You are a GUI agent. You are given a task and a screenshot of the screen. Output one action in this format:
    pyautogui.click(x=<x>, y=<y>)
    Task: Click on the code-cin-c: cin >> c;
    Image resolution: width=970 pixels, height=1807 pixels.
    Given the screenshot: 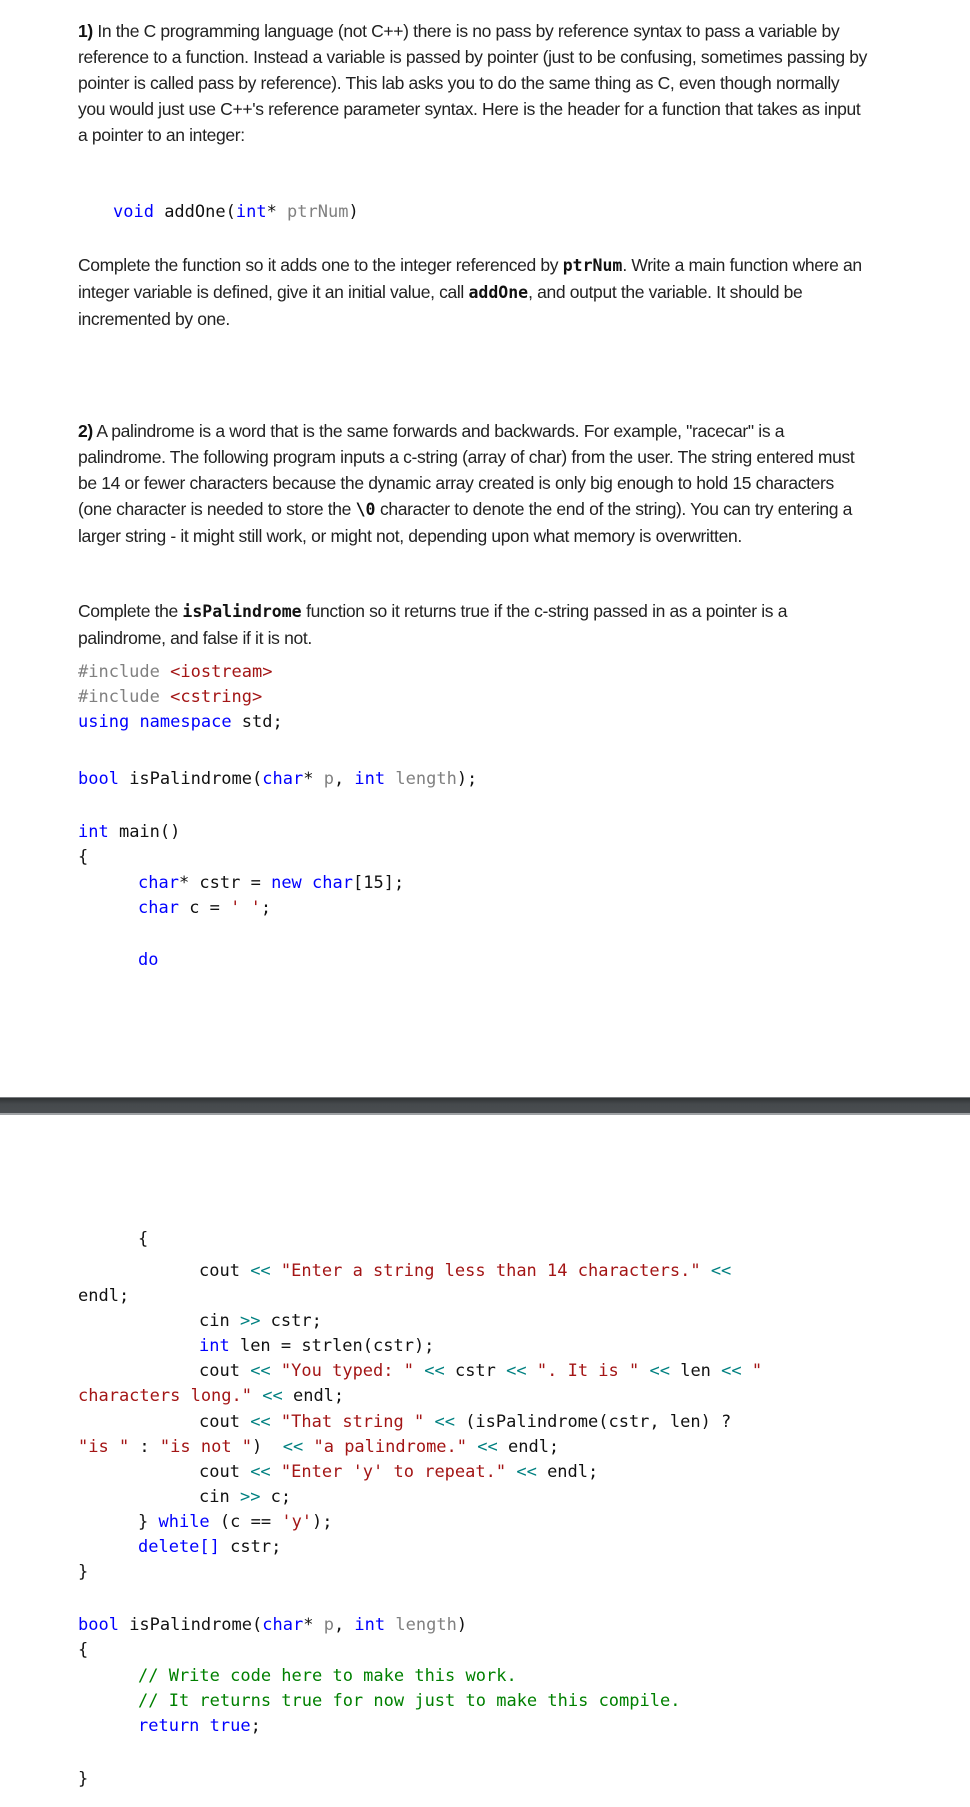 What is the action you would take?
    pyautogui.click(x=245, y=1497)
    